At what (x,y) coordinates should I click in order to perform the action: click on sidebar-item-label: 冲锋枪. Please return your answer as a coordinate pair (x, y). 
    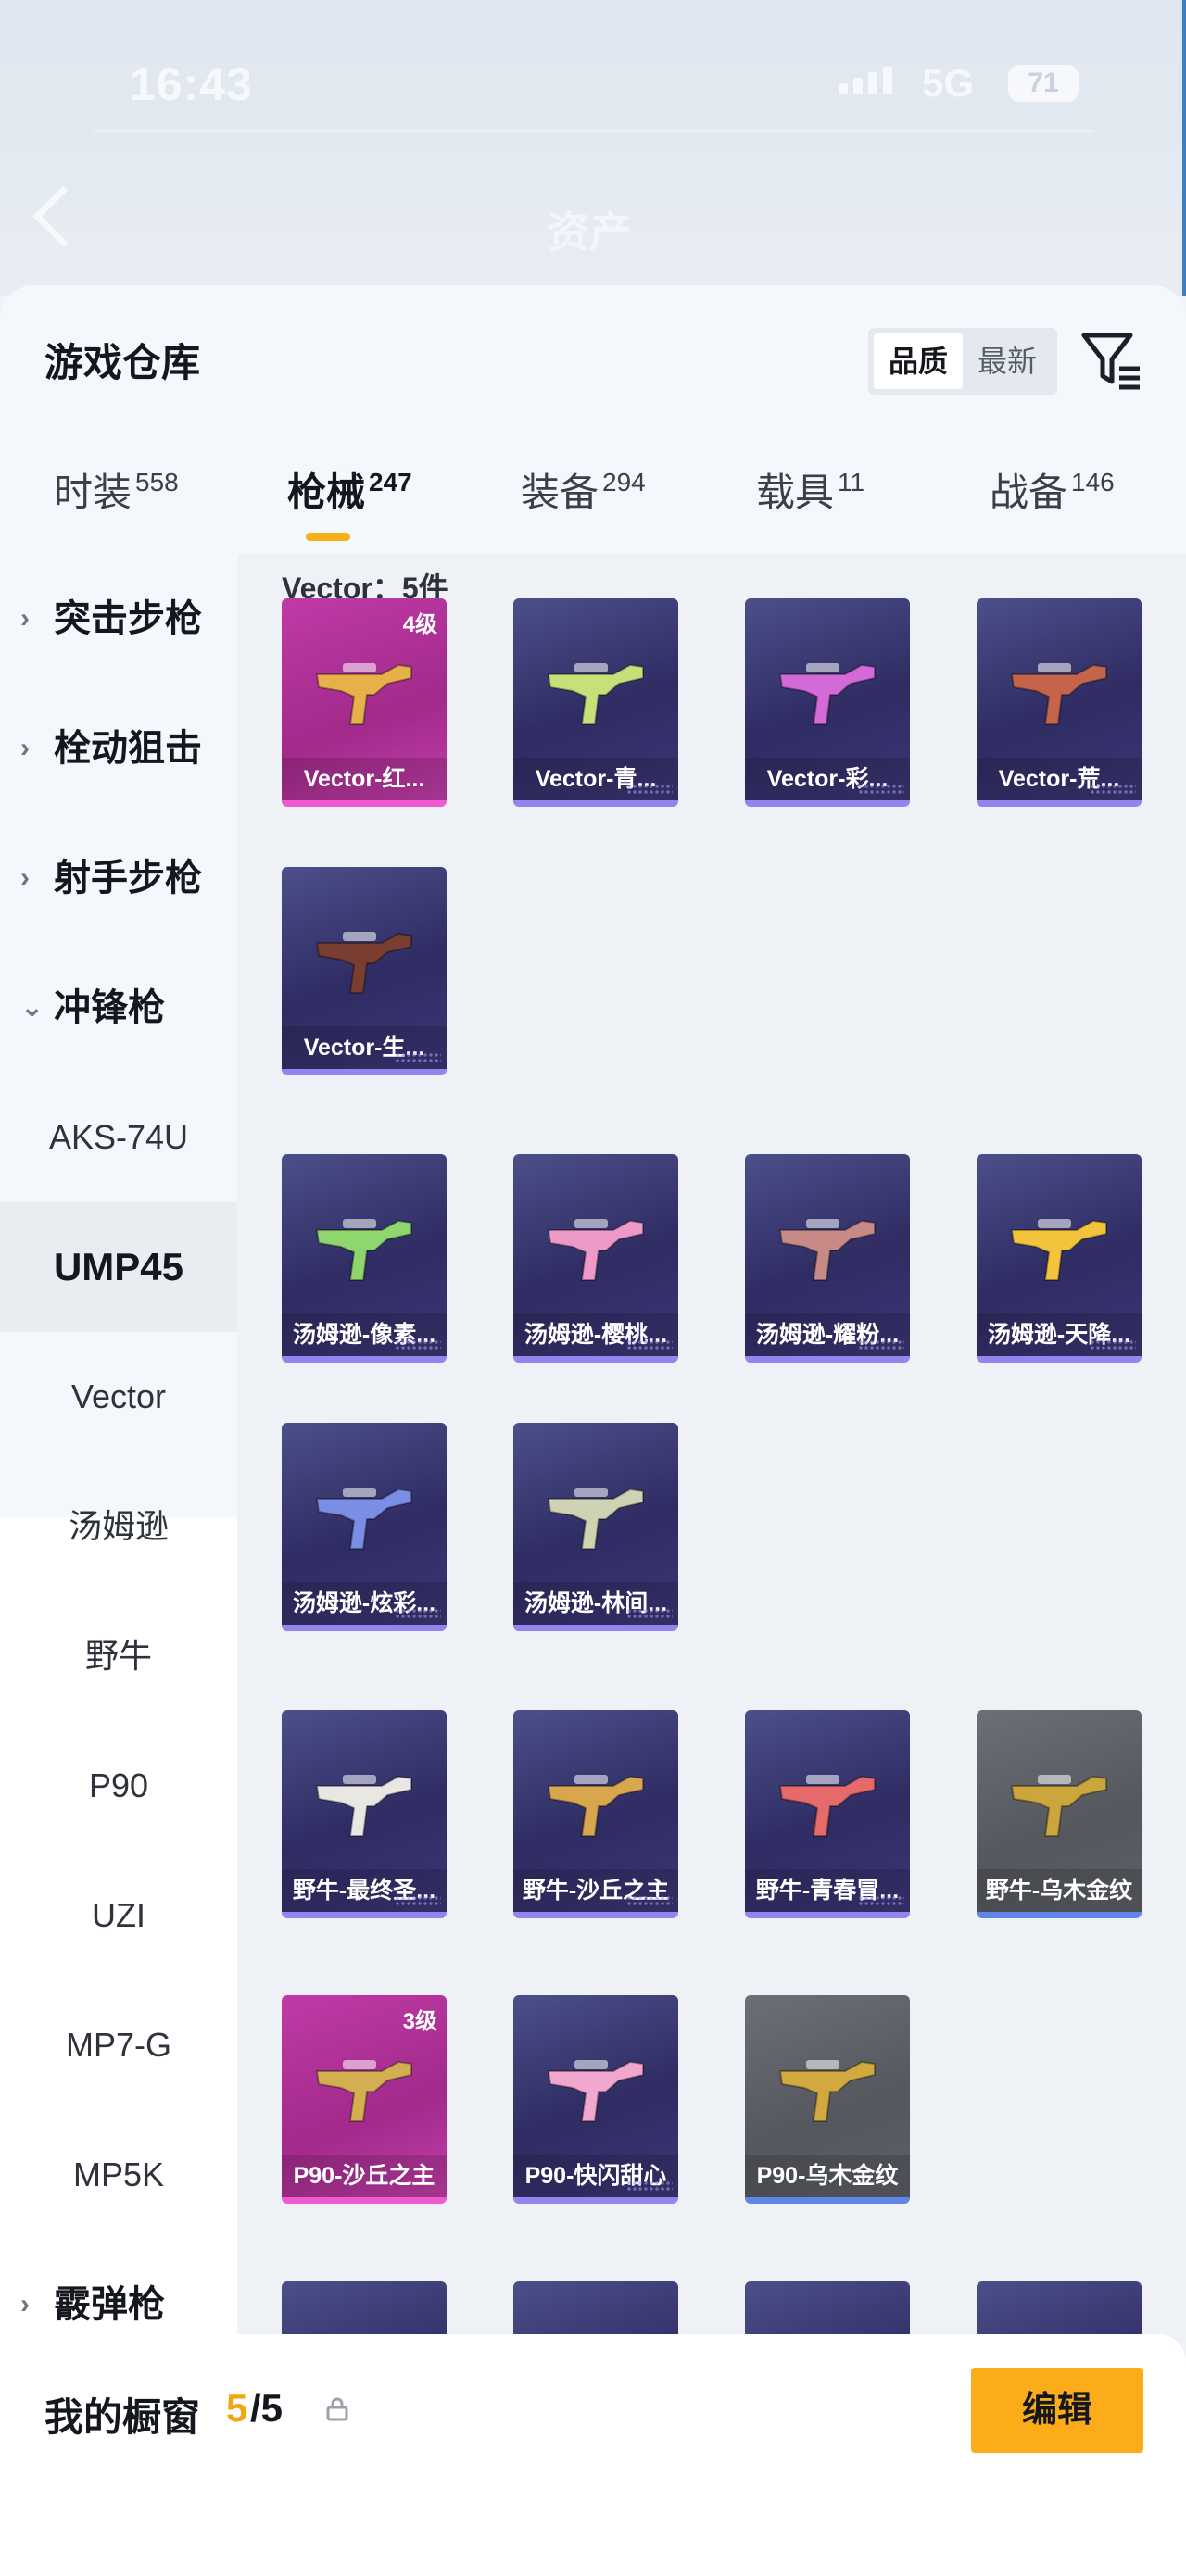
    Looking at the image, I should click on (109, 1007).